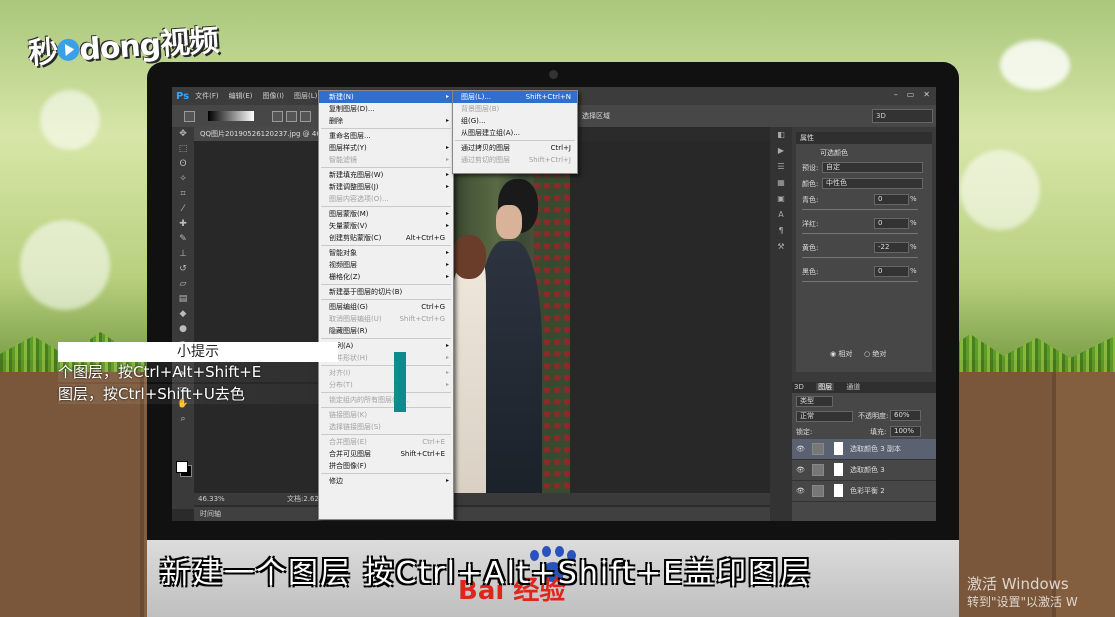 This screenshot has width=1115, height=617. I want to click on marquee-tool-icon: ⬚, so click(183, 149).